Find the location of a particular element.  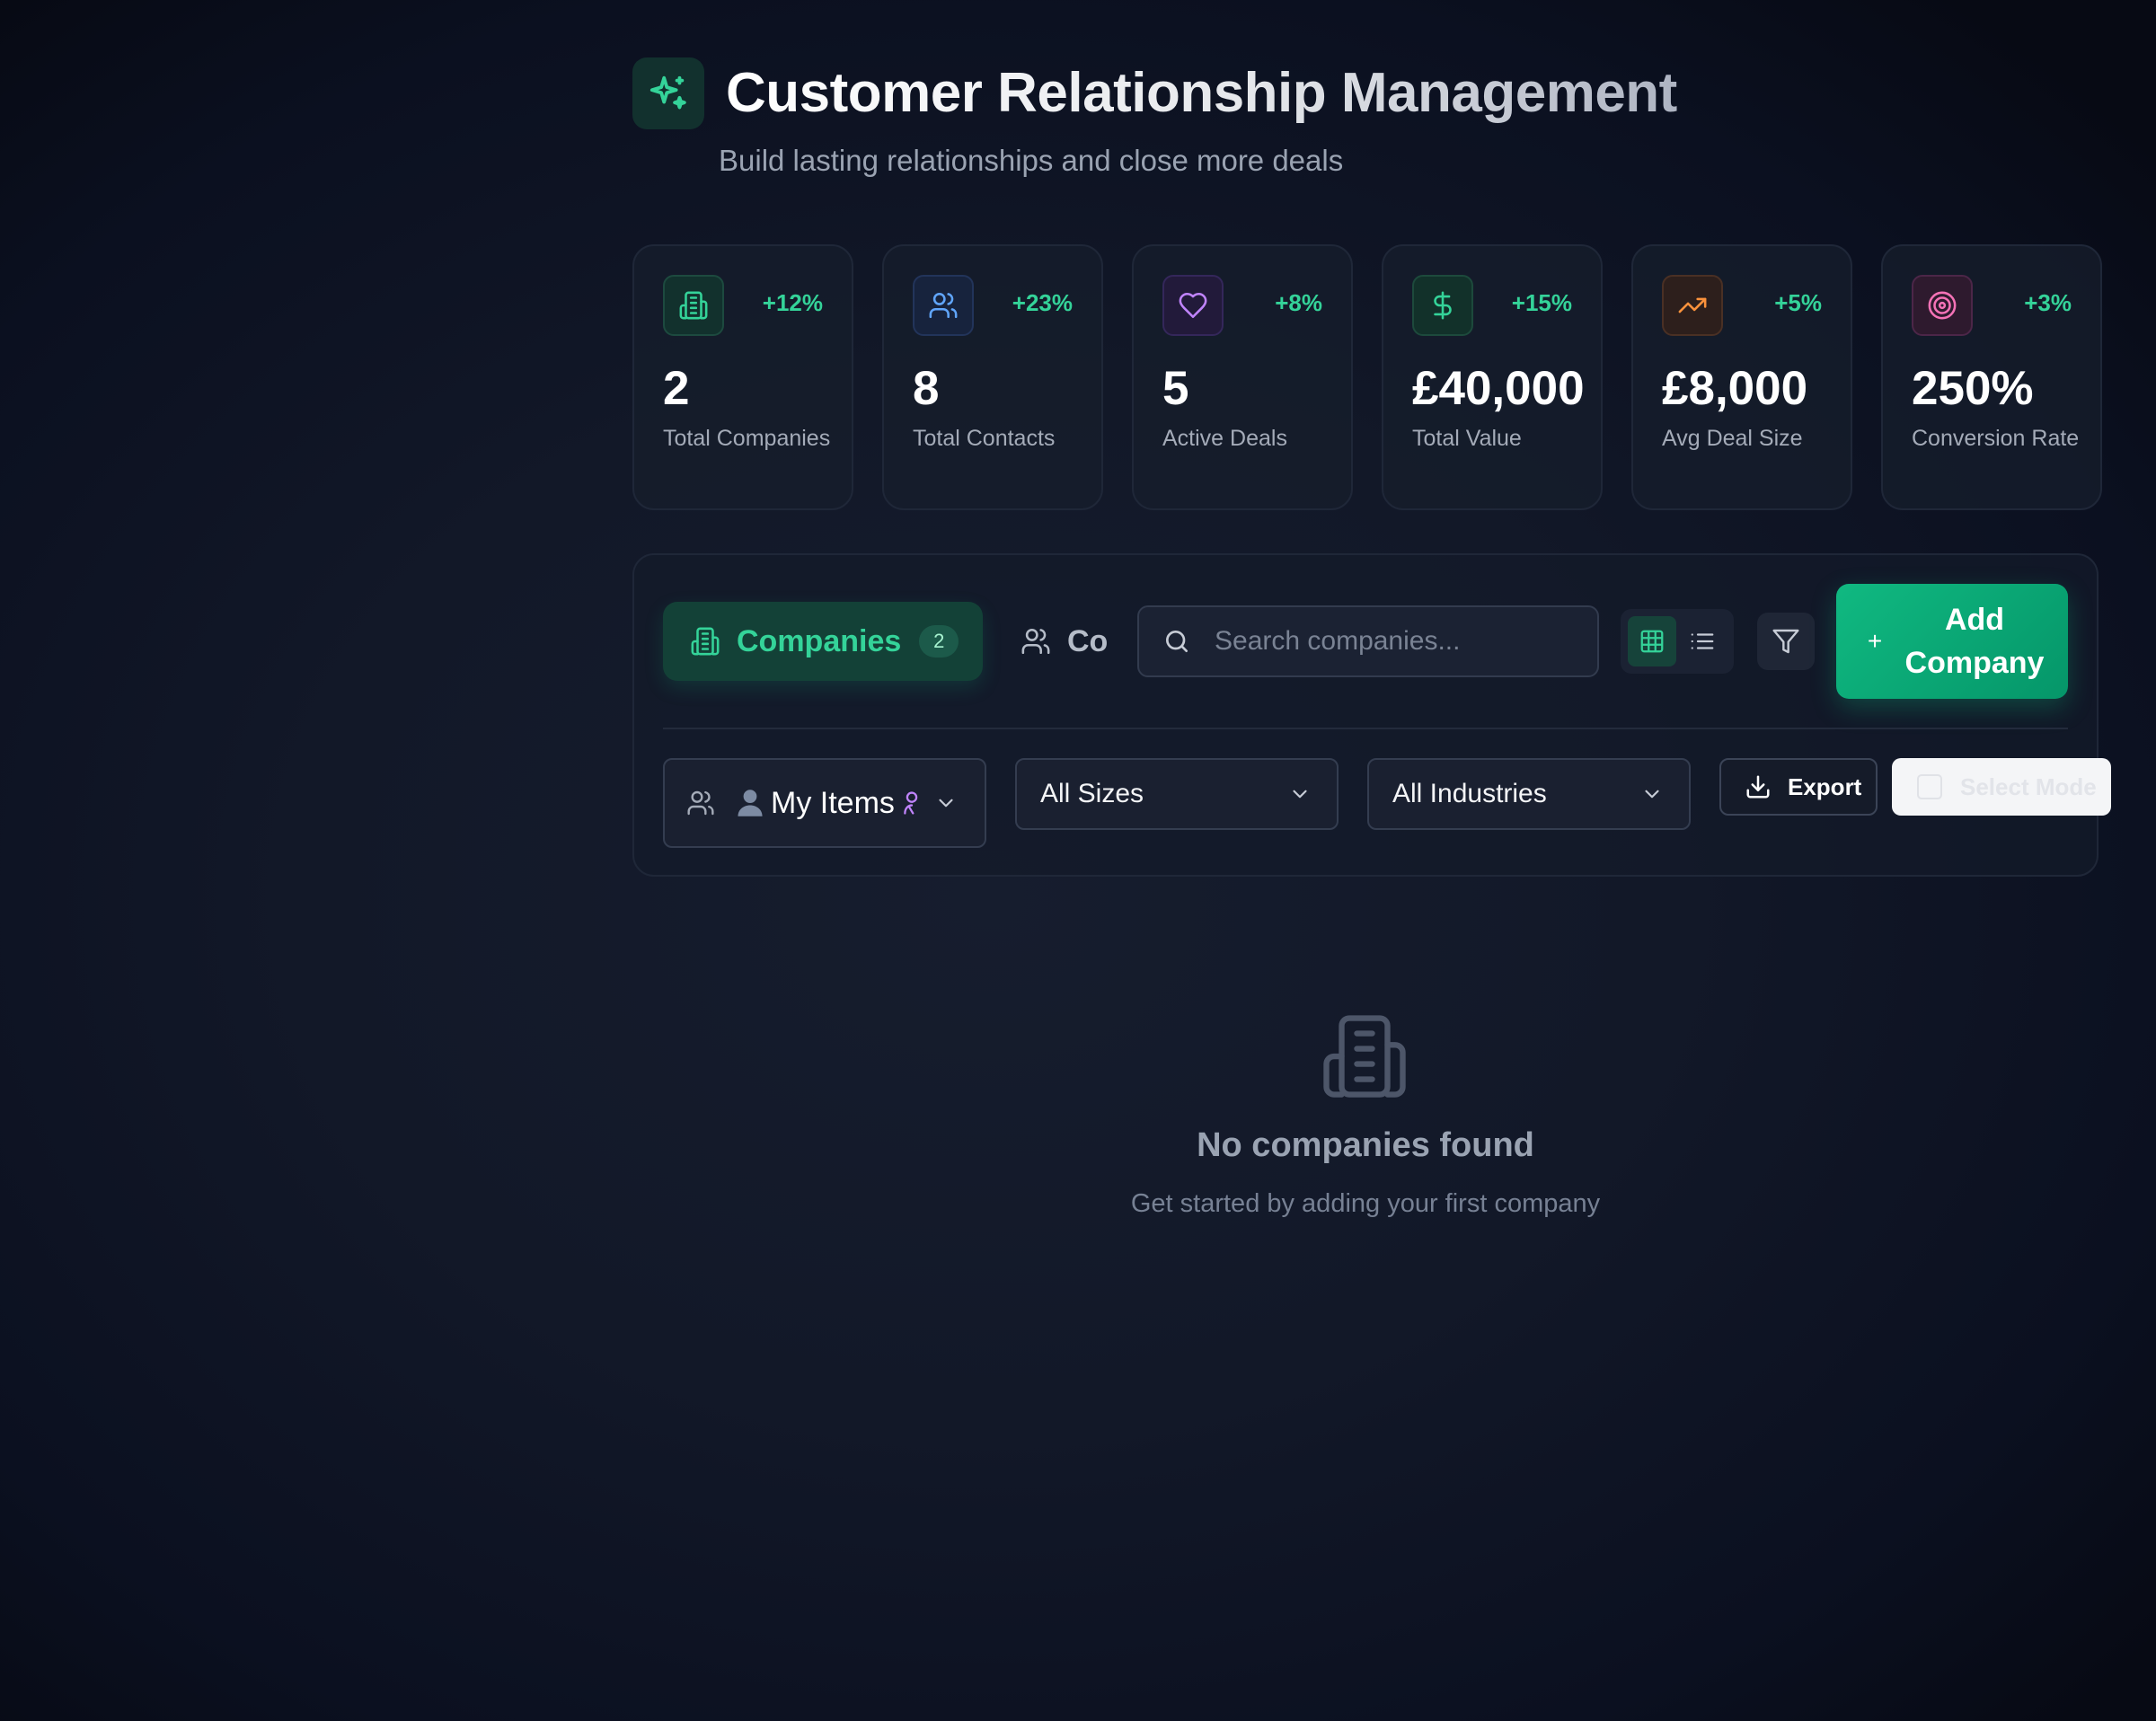

stat-card-total-contacts: +23% 8 Total Contacts is located at coordinates (992, 377).